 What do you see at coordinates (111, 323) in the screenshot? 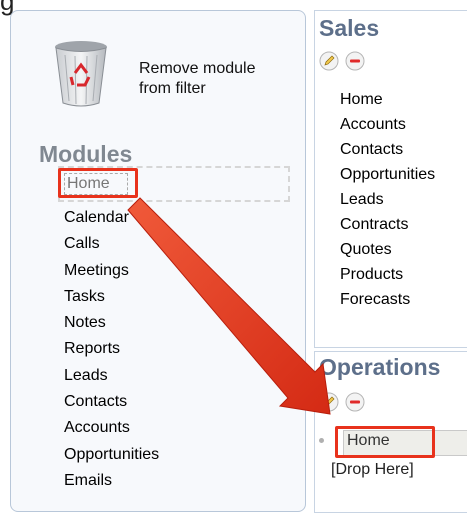
I see `module-item: Notes` at bounding box center [111, 323].